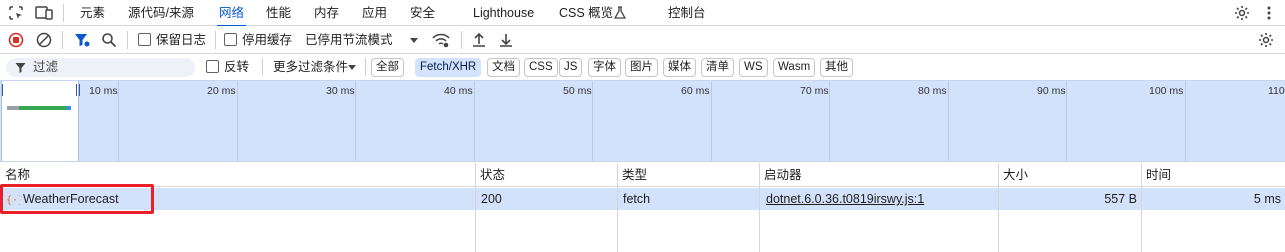 This screenshot has height=252, width=1285. I want to click on column-header-status: 状态, so click(490, 175).